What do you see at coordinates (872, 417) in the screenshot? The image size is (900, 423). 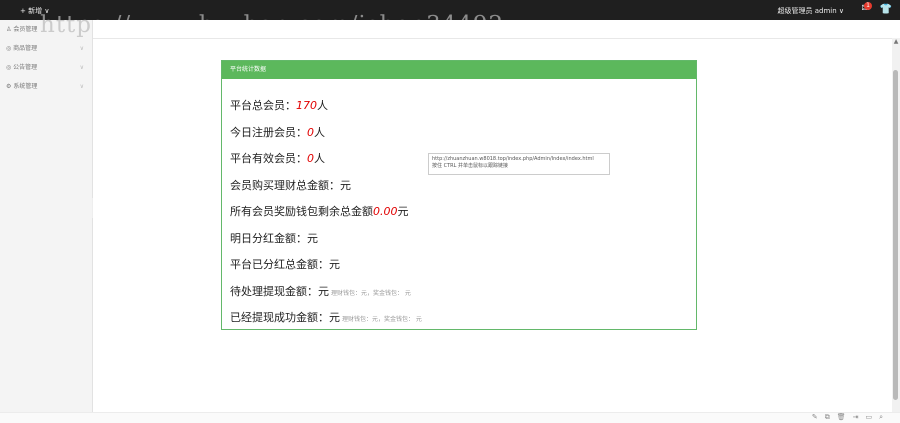 I see `window-icon: ▭` at bounding box center [872, 417].